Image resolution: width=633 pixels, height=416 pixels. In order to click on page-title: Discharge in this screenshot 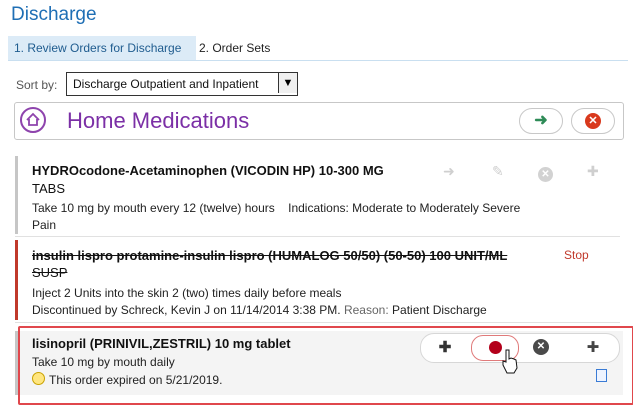, I will do `click(54, 14)`.